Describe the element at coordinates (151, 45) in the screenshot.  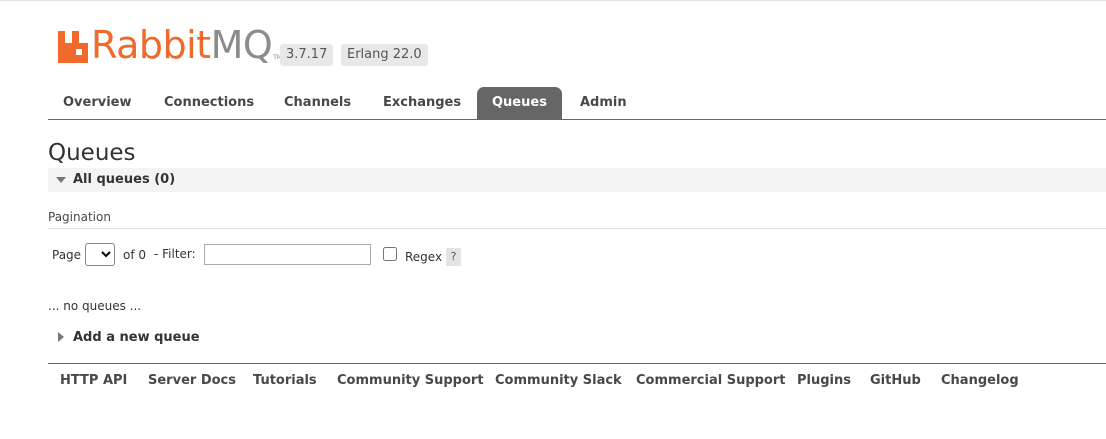
I see `logo-text-rabbit: Rabbit` at that location.